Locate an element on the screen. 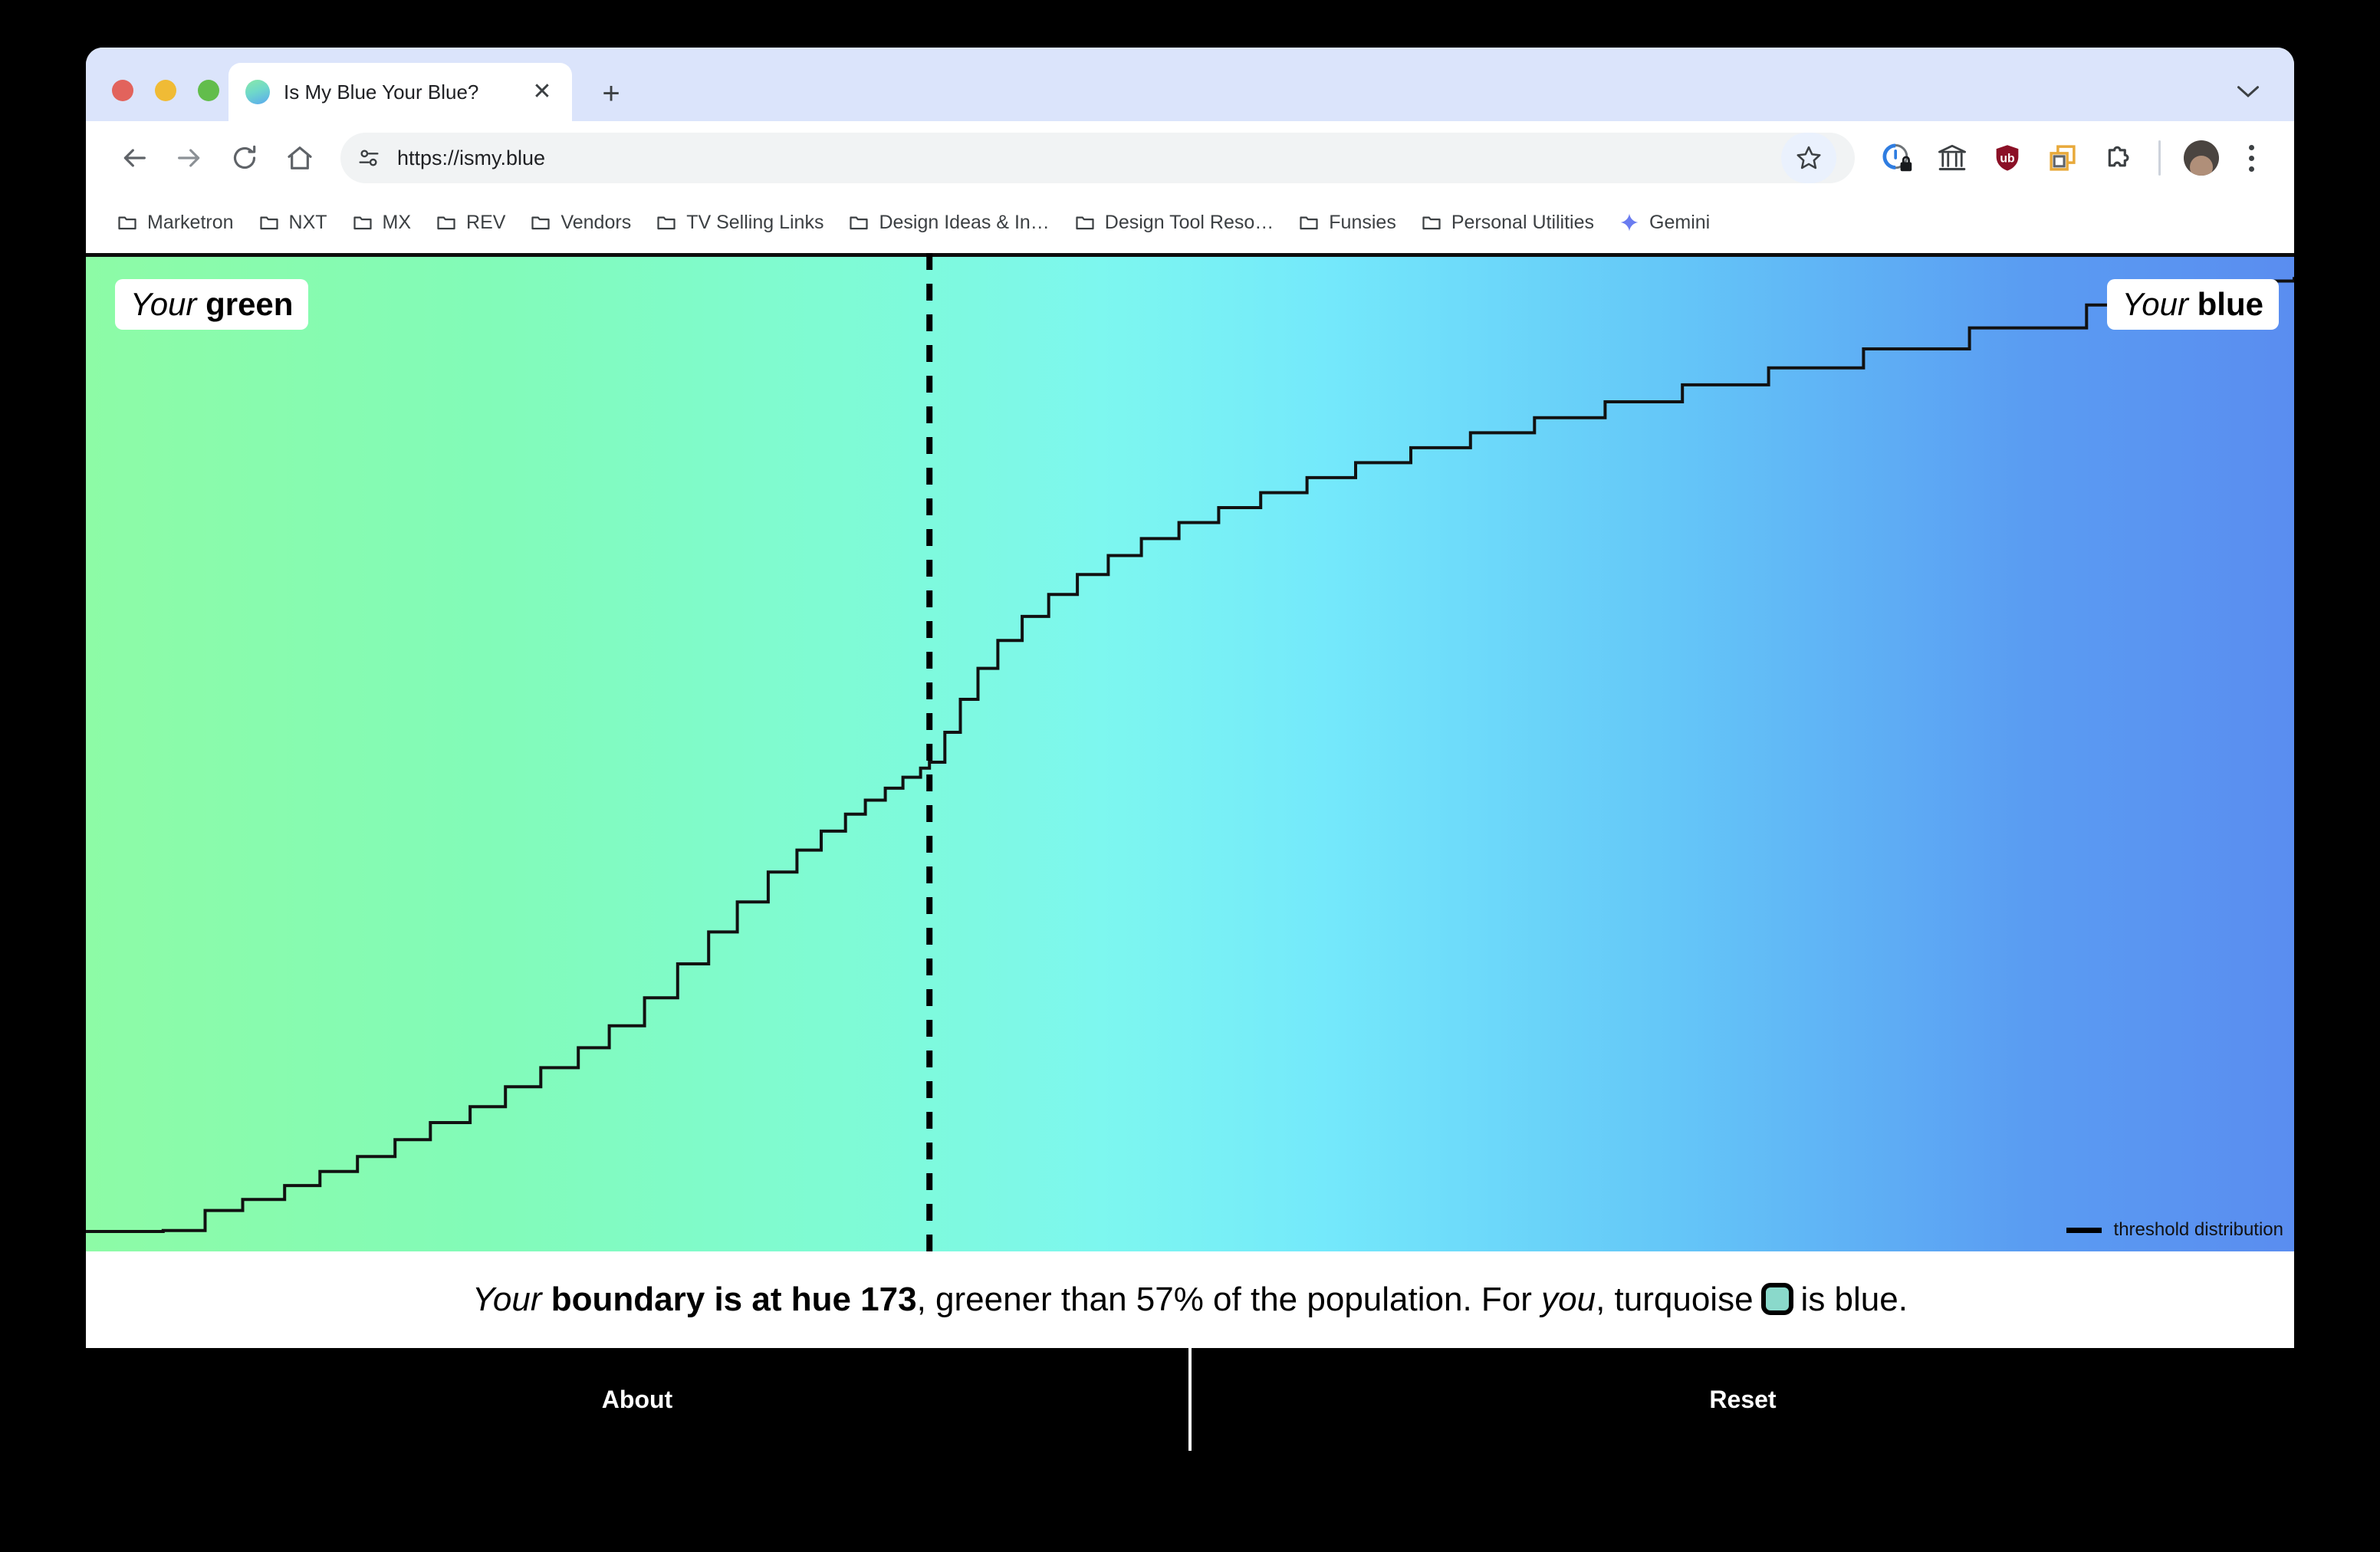 The image size is (2380, 1552). back-button is located at coordinates (134, 158).